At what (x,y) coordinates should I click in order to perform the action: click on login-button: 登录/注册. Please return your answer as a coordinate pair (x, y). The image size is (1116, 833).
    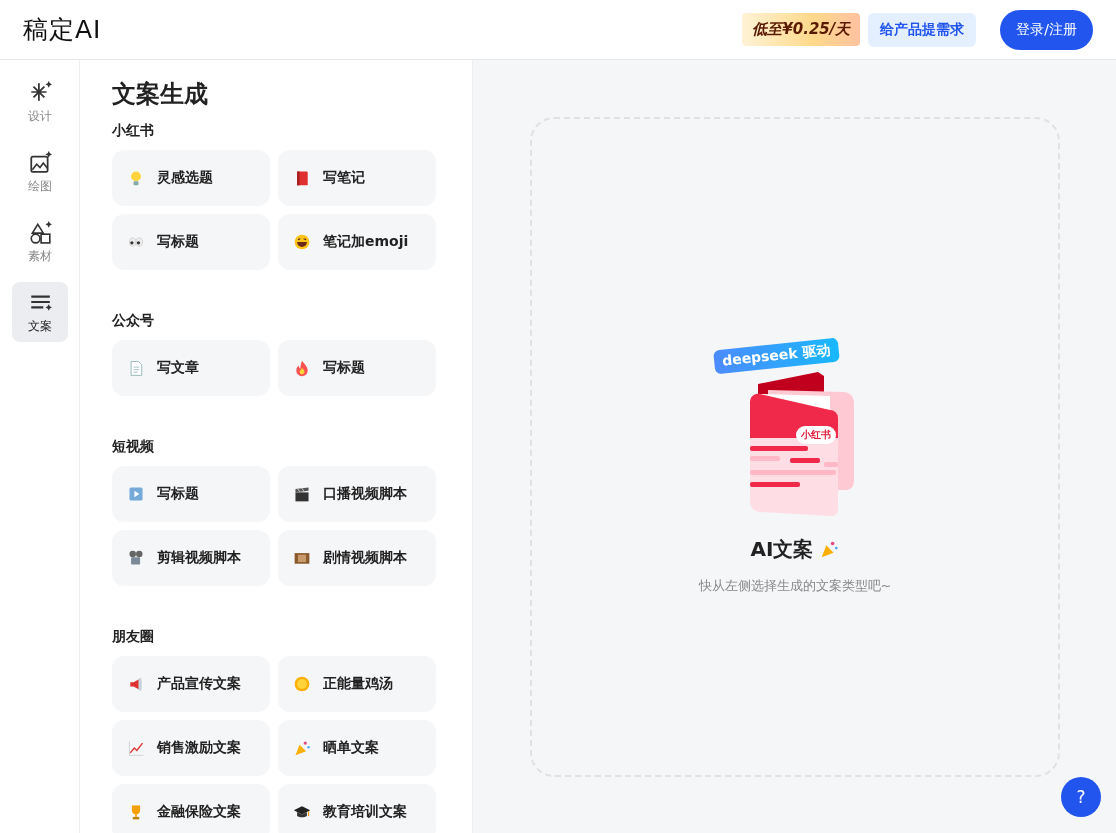
    Looking at the image, I should click on (1046, 29).